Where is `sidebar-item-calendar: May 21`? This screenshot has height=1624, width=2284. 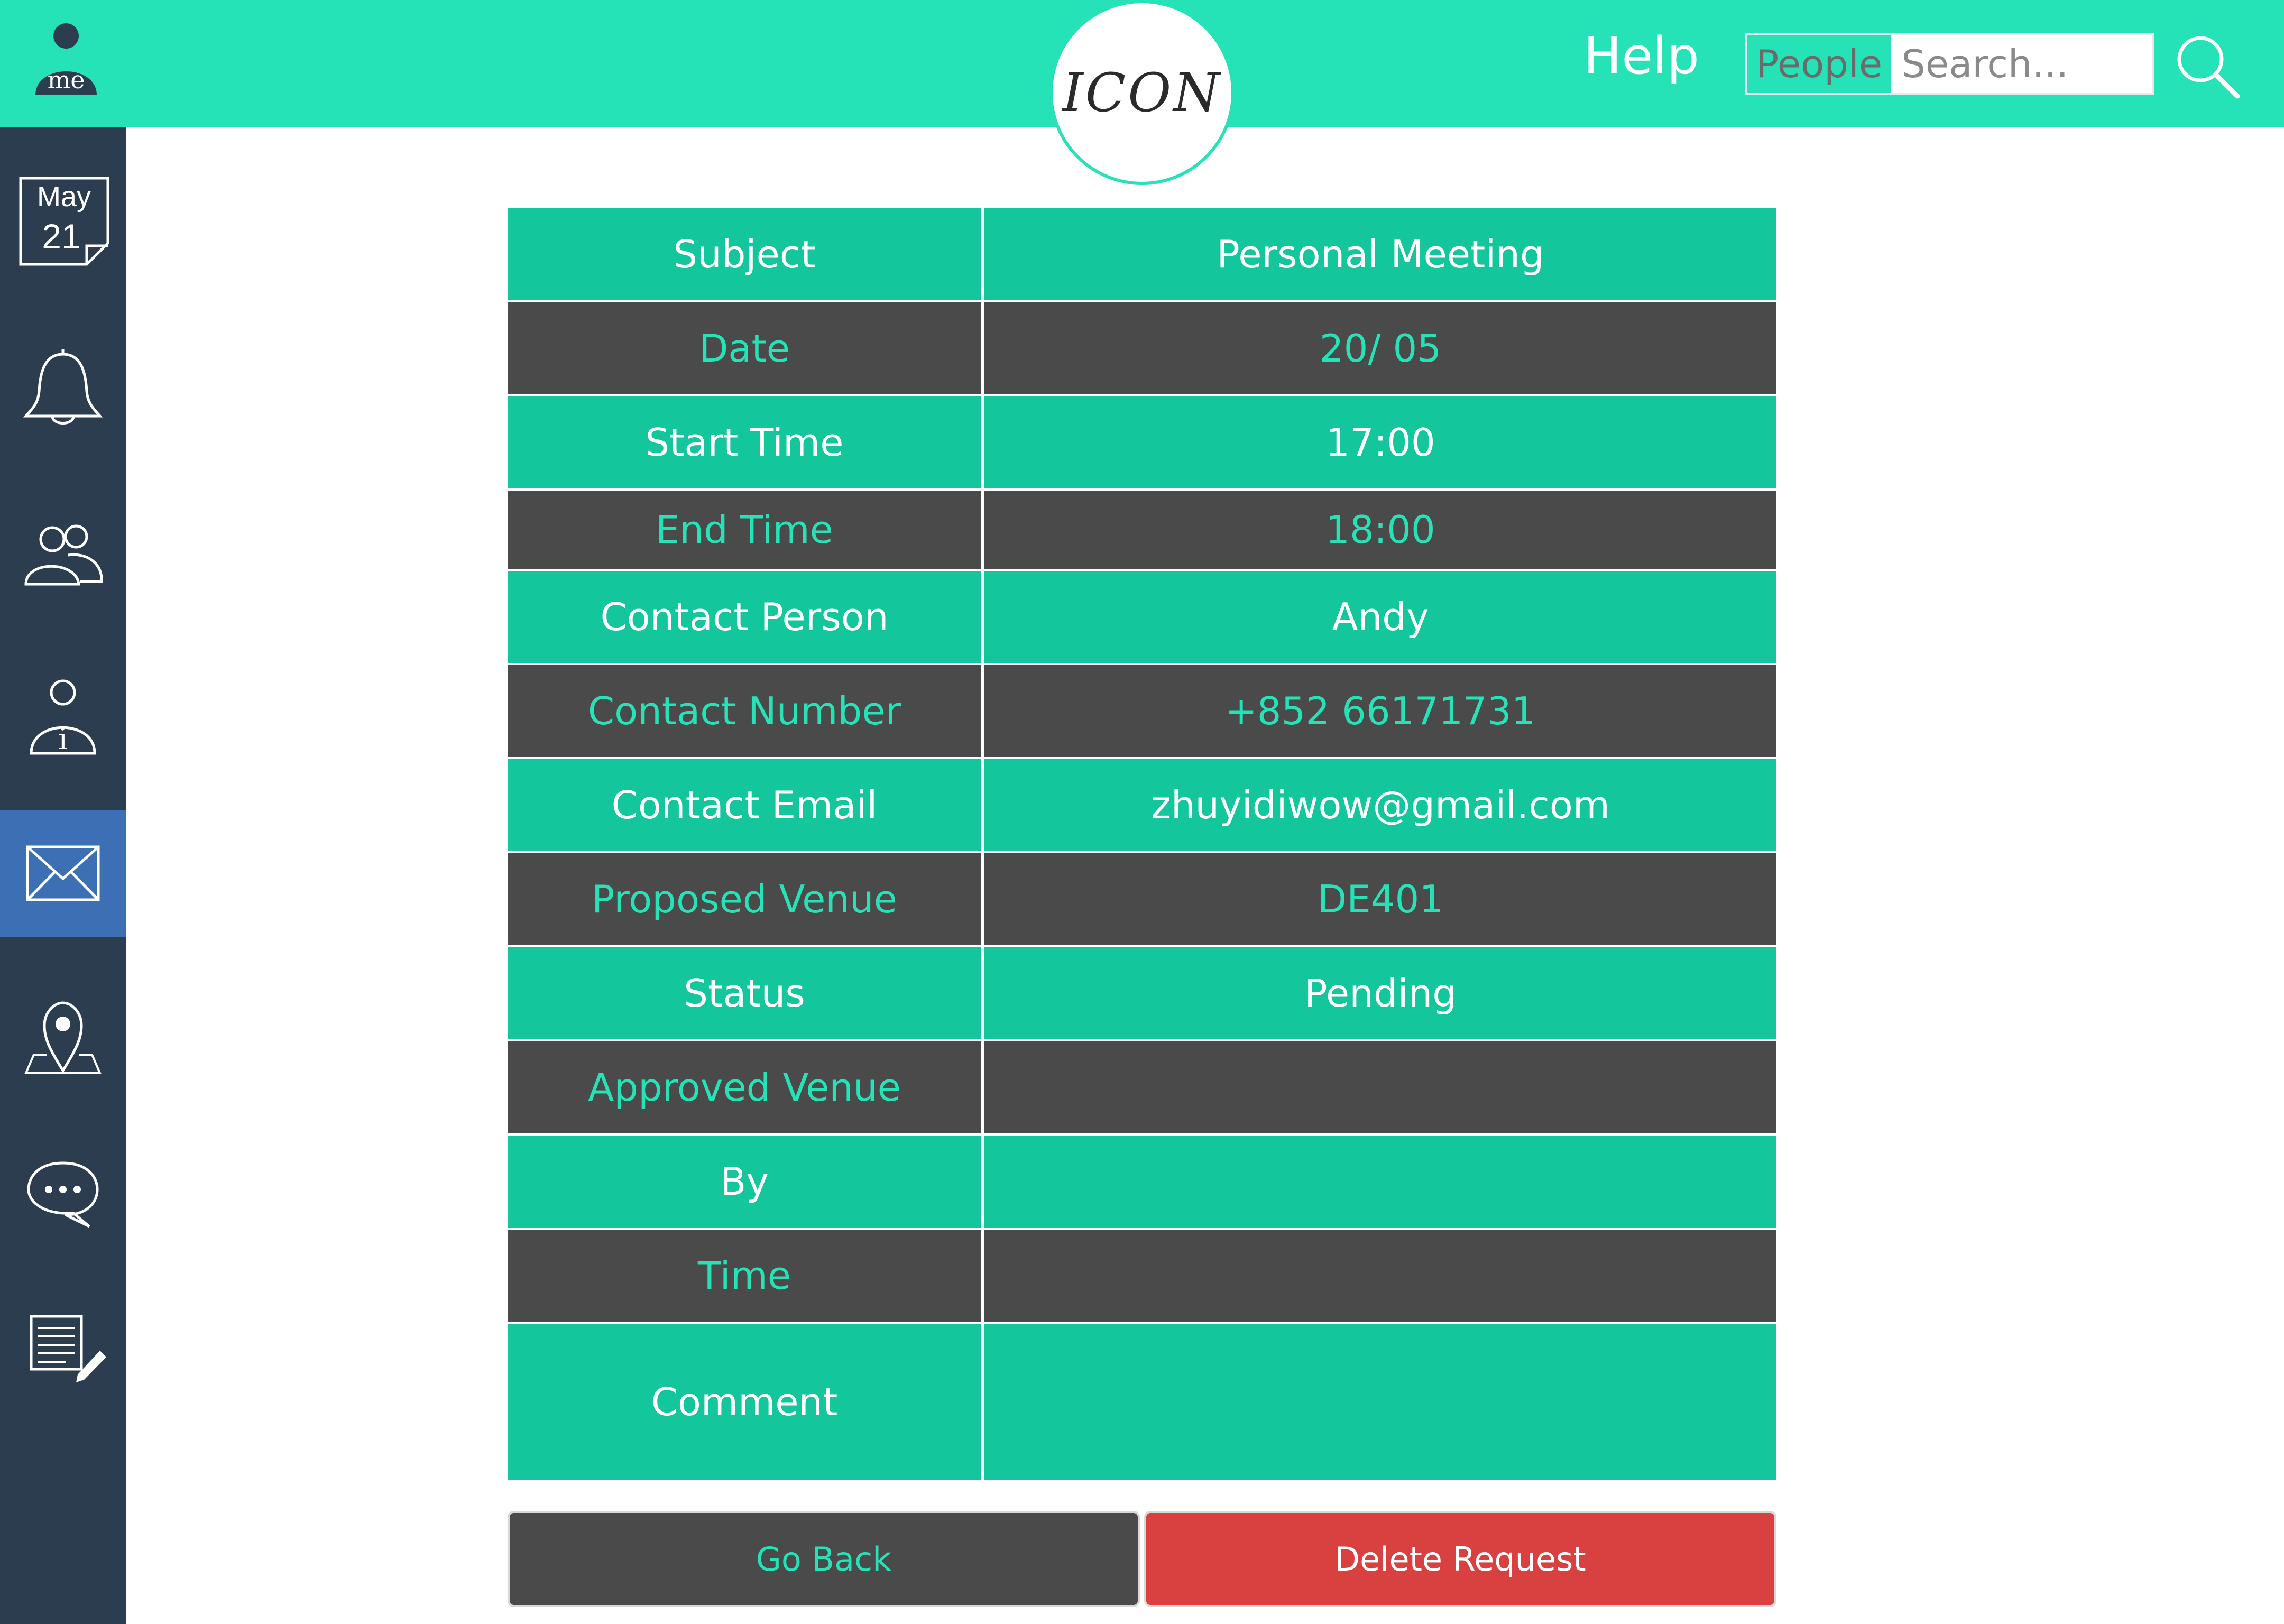
sidebar-item-calendar: May 21 is located at coordinates (63, 222).